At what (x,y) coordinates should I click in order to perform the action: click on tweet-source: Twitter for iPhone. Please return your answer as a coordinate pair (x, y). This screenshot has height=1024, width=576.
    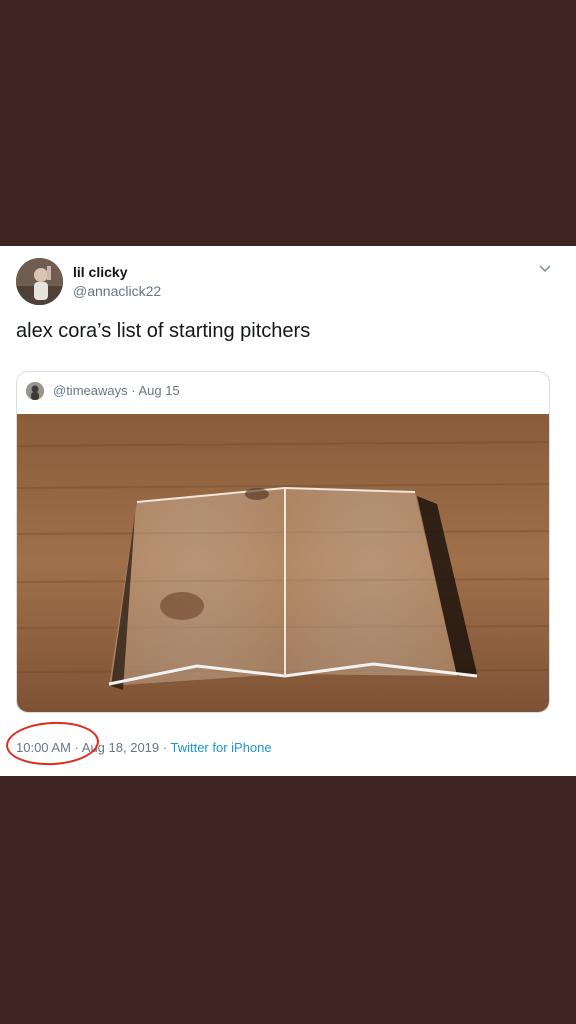
    Looking at the image, I should click on (220, 747).